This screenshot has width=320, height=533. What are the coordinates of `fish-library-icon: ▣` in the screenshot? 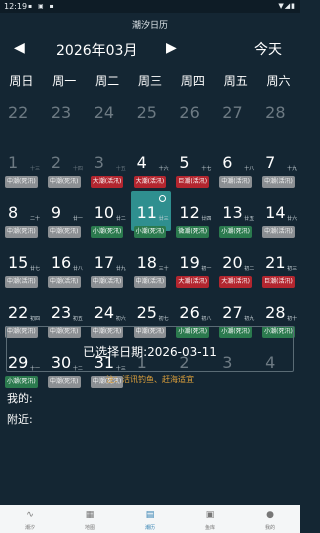 It's located at (210, 515).